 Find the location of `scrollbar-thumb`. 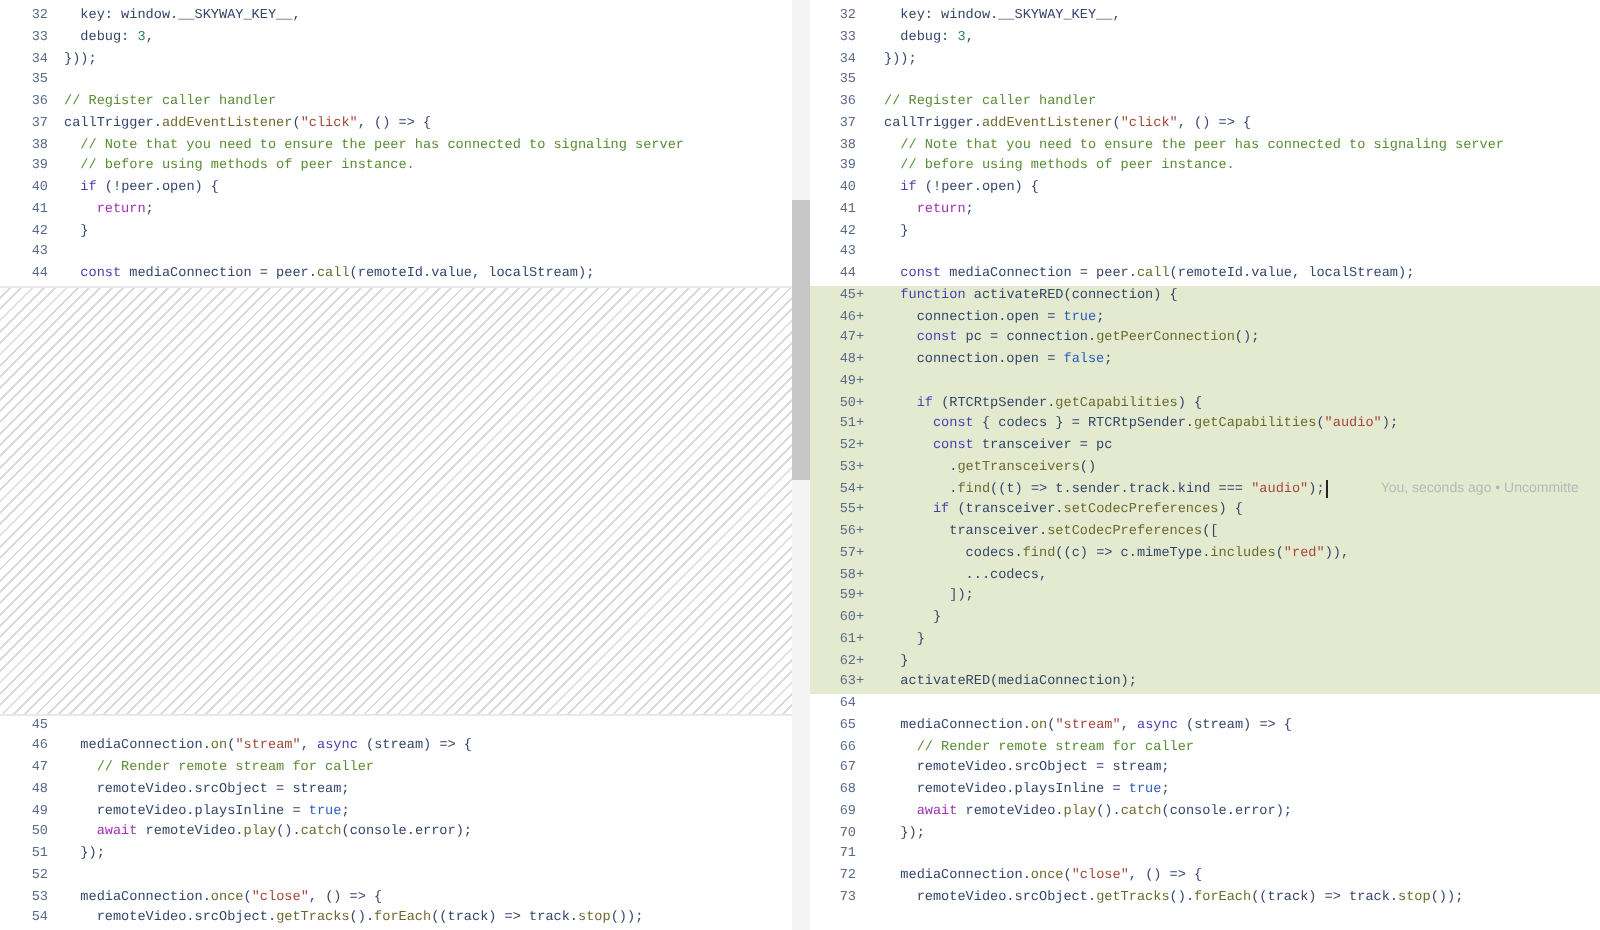

scrollbar-thumb is located at coordinates (801, 340).